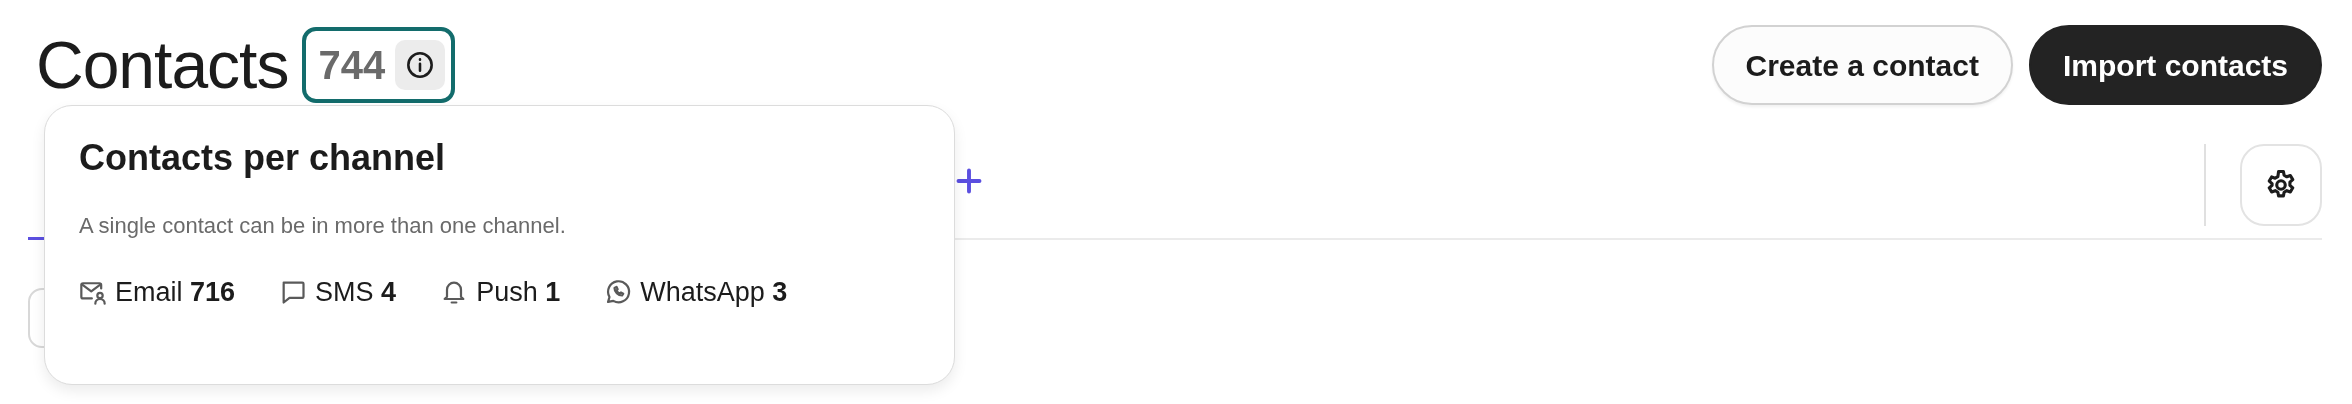 The image size is (2352, 404). What do you see at coordinates (162, 65) in the screenshot?
I see `page-title: Contacts` at bounding box center [162, 65].